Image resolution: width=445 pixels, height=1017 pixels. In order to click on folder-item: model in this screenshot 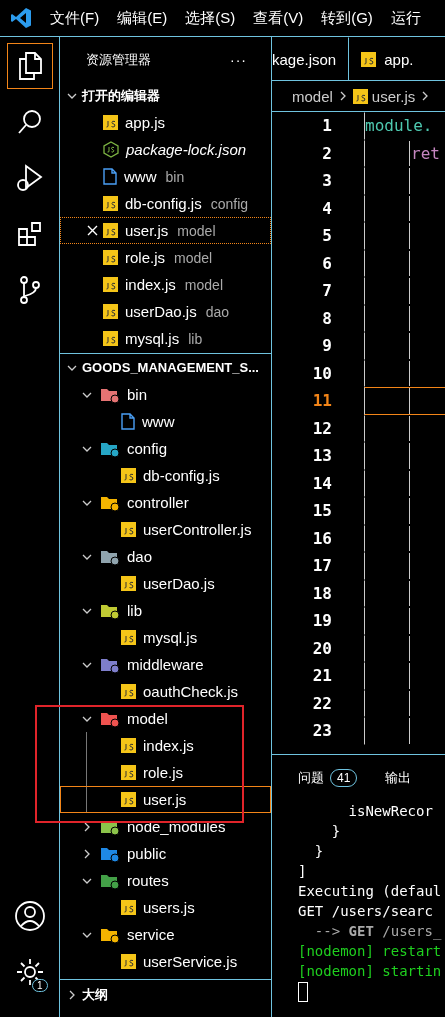, I will do `click(165, 718)`.